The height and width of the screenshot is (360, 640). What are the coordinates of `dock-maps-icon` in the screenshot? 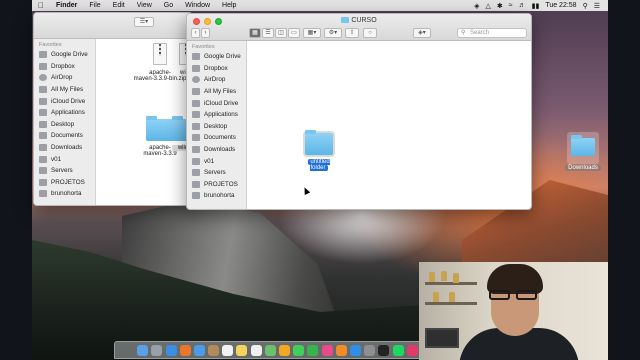 It's located at (270, 350).